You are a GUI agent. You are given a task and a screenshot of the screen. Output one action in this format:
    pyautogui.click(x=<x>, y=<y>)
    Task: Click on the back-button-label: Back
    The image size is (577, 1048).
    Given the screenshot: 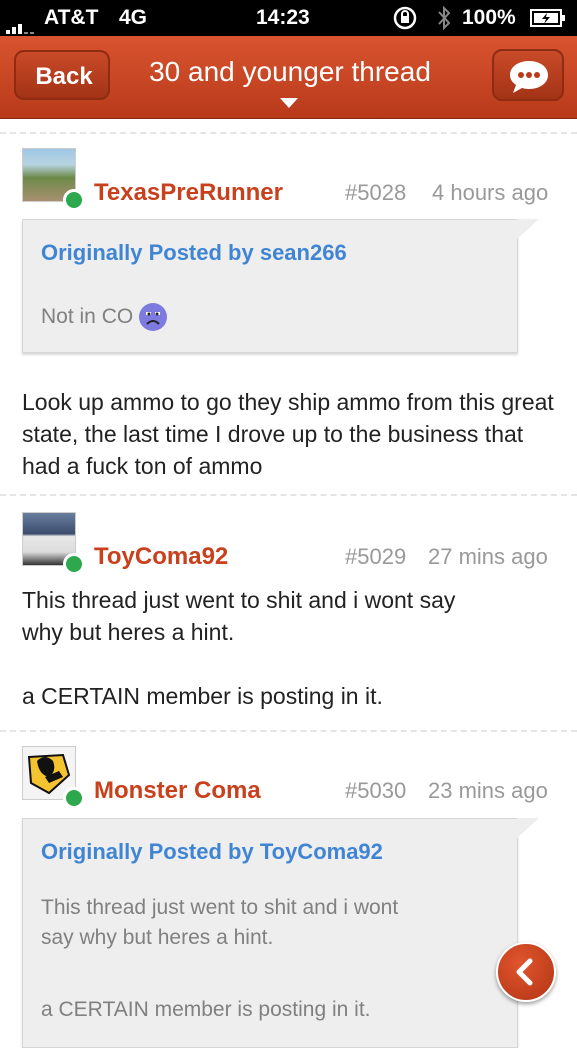 What is the action you would take?
    pyautogui.click(x=64, y=76)
    